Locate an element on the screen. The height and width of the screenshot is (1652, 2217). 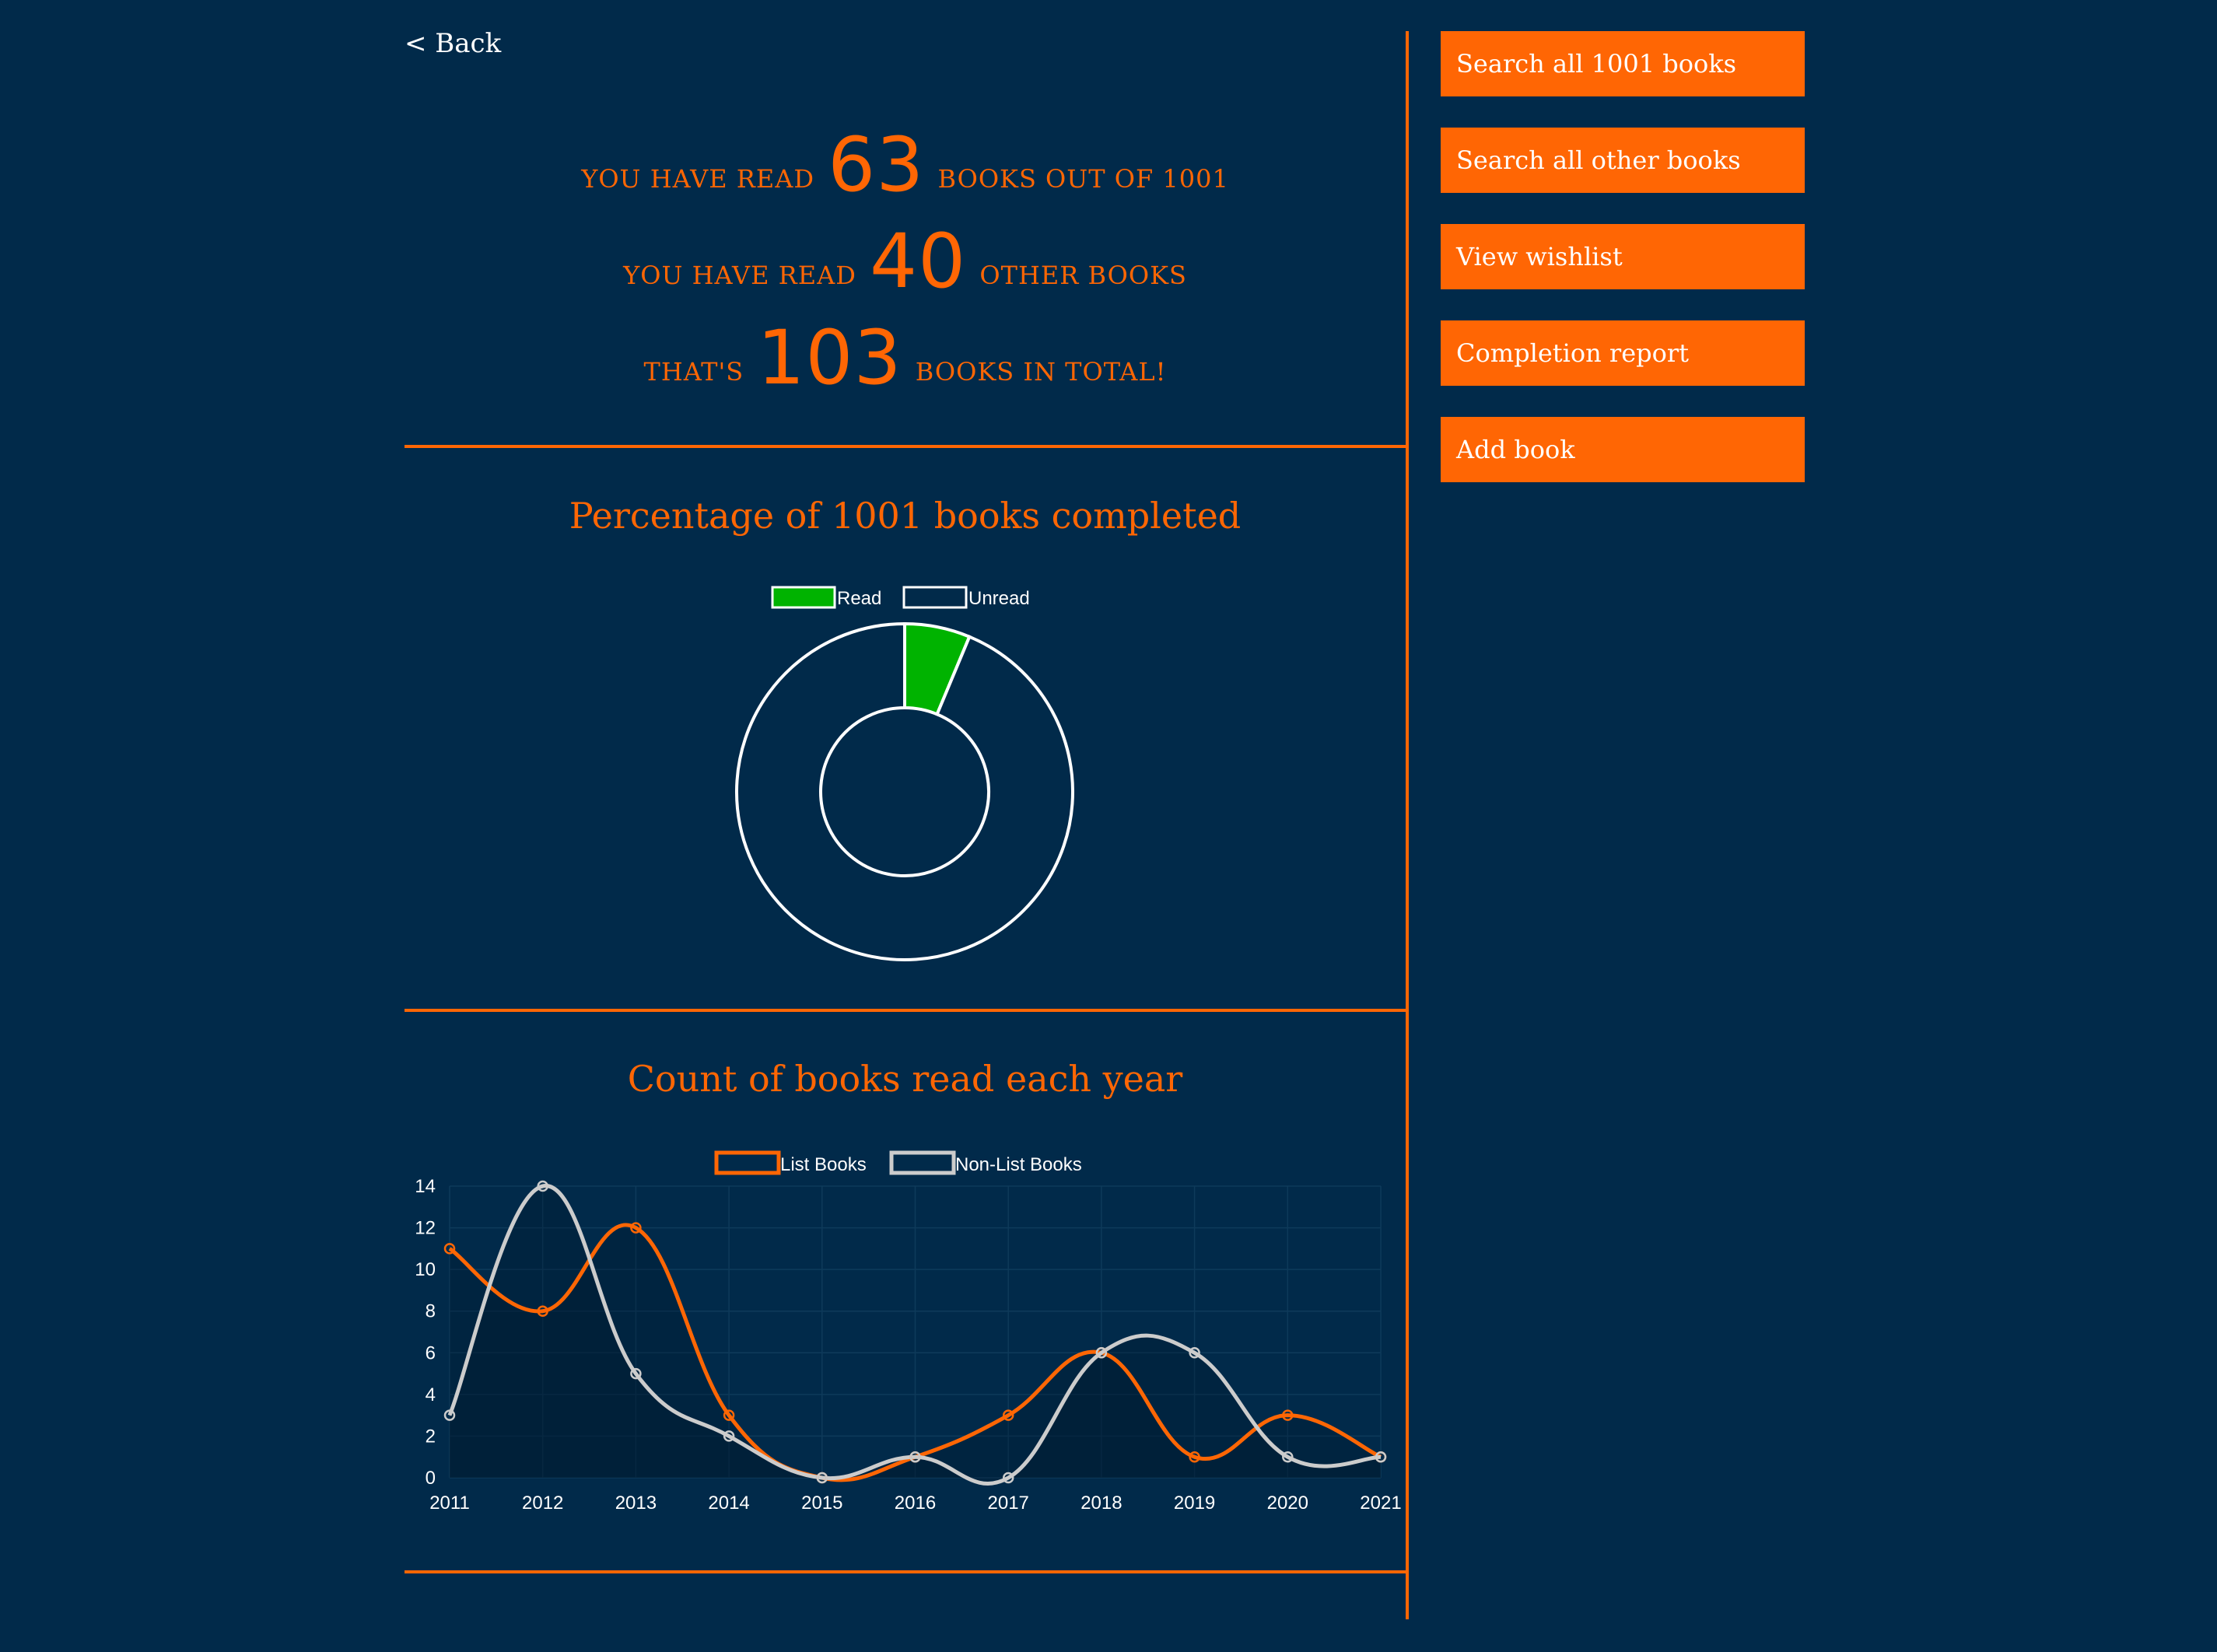
search-1001-books-button: Search all 1001 books is located at coordinates (1623, 64).